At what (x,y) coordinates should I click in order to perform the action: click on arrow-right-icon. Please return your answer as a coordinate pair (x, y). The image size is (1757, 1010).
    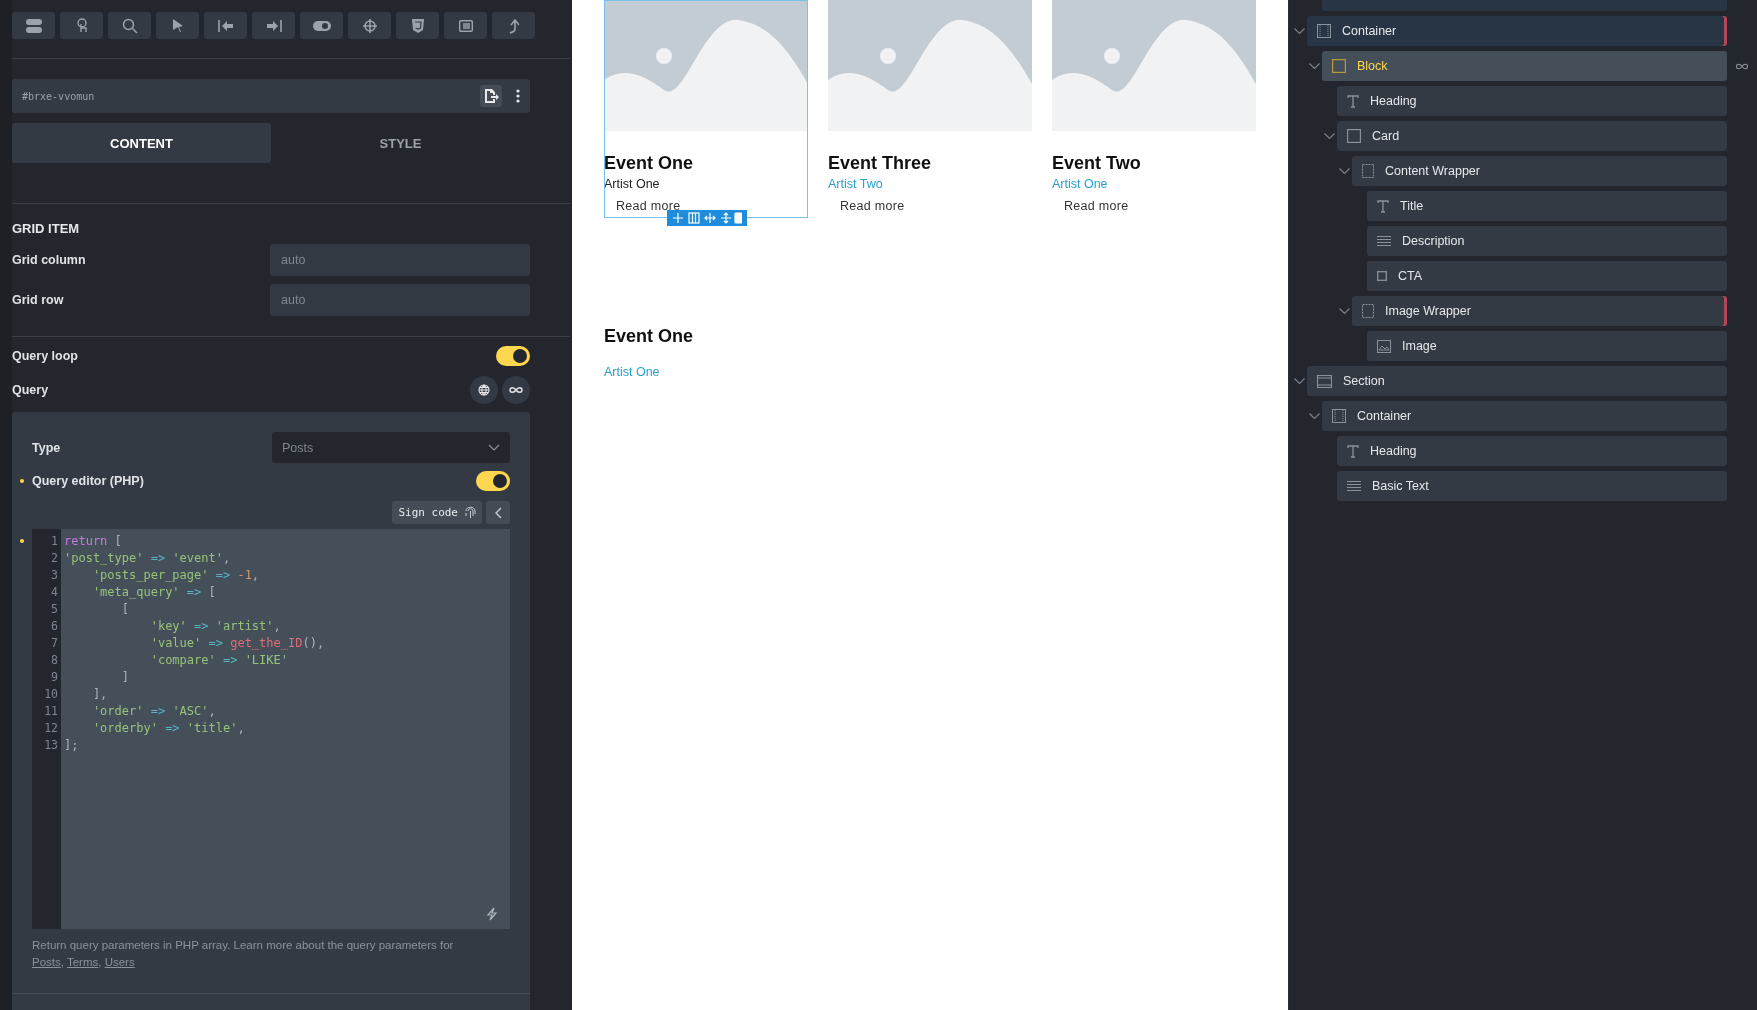
    Looking at the image, I should click on (273, 25).